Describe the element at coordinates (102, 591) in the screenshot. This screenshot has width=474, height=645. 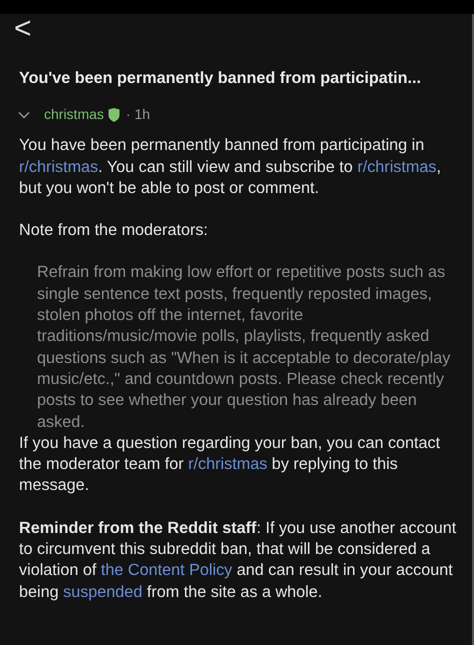
I see `text-link: suspended` at that location.